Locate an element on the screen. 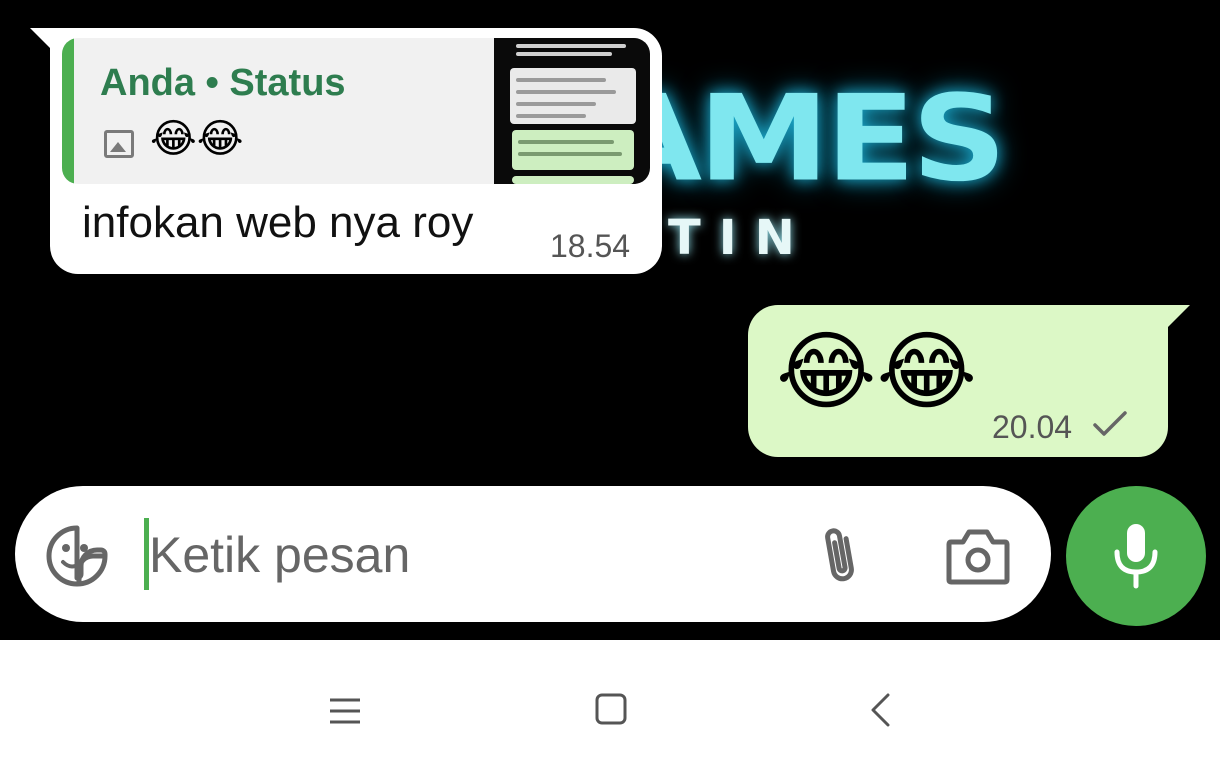  voice-record-button is located at coordinates (1136, 556).